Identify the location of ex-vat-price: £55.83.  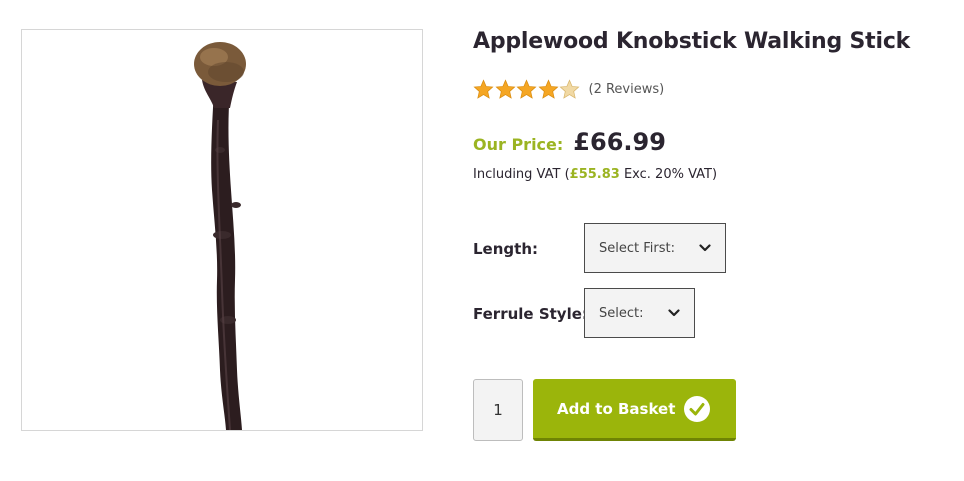
(594, 174).